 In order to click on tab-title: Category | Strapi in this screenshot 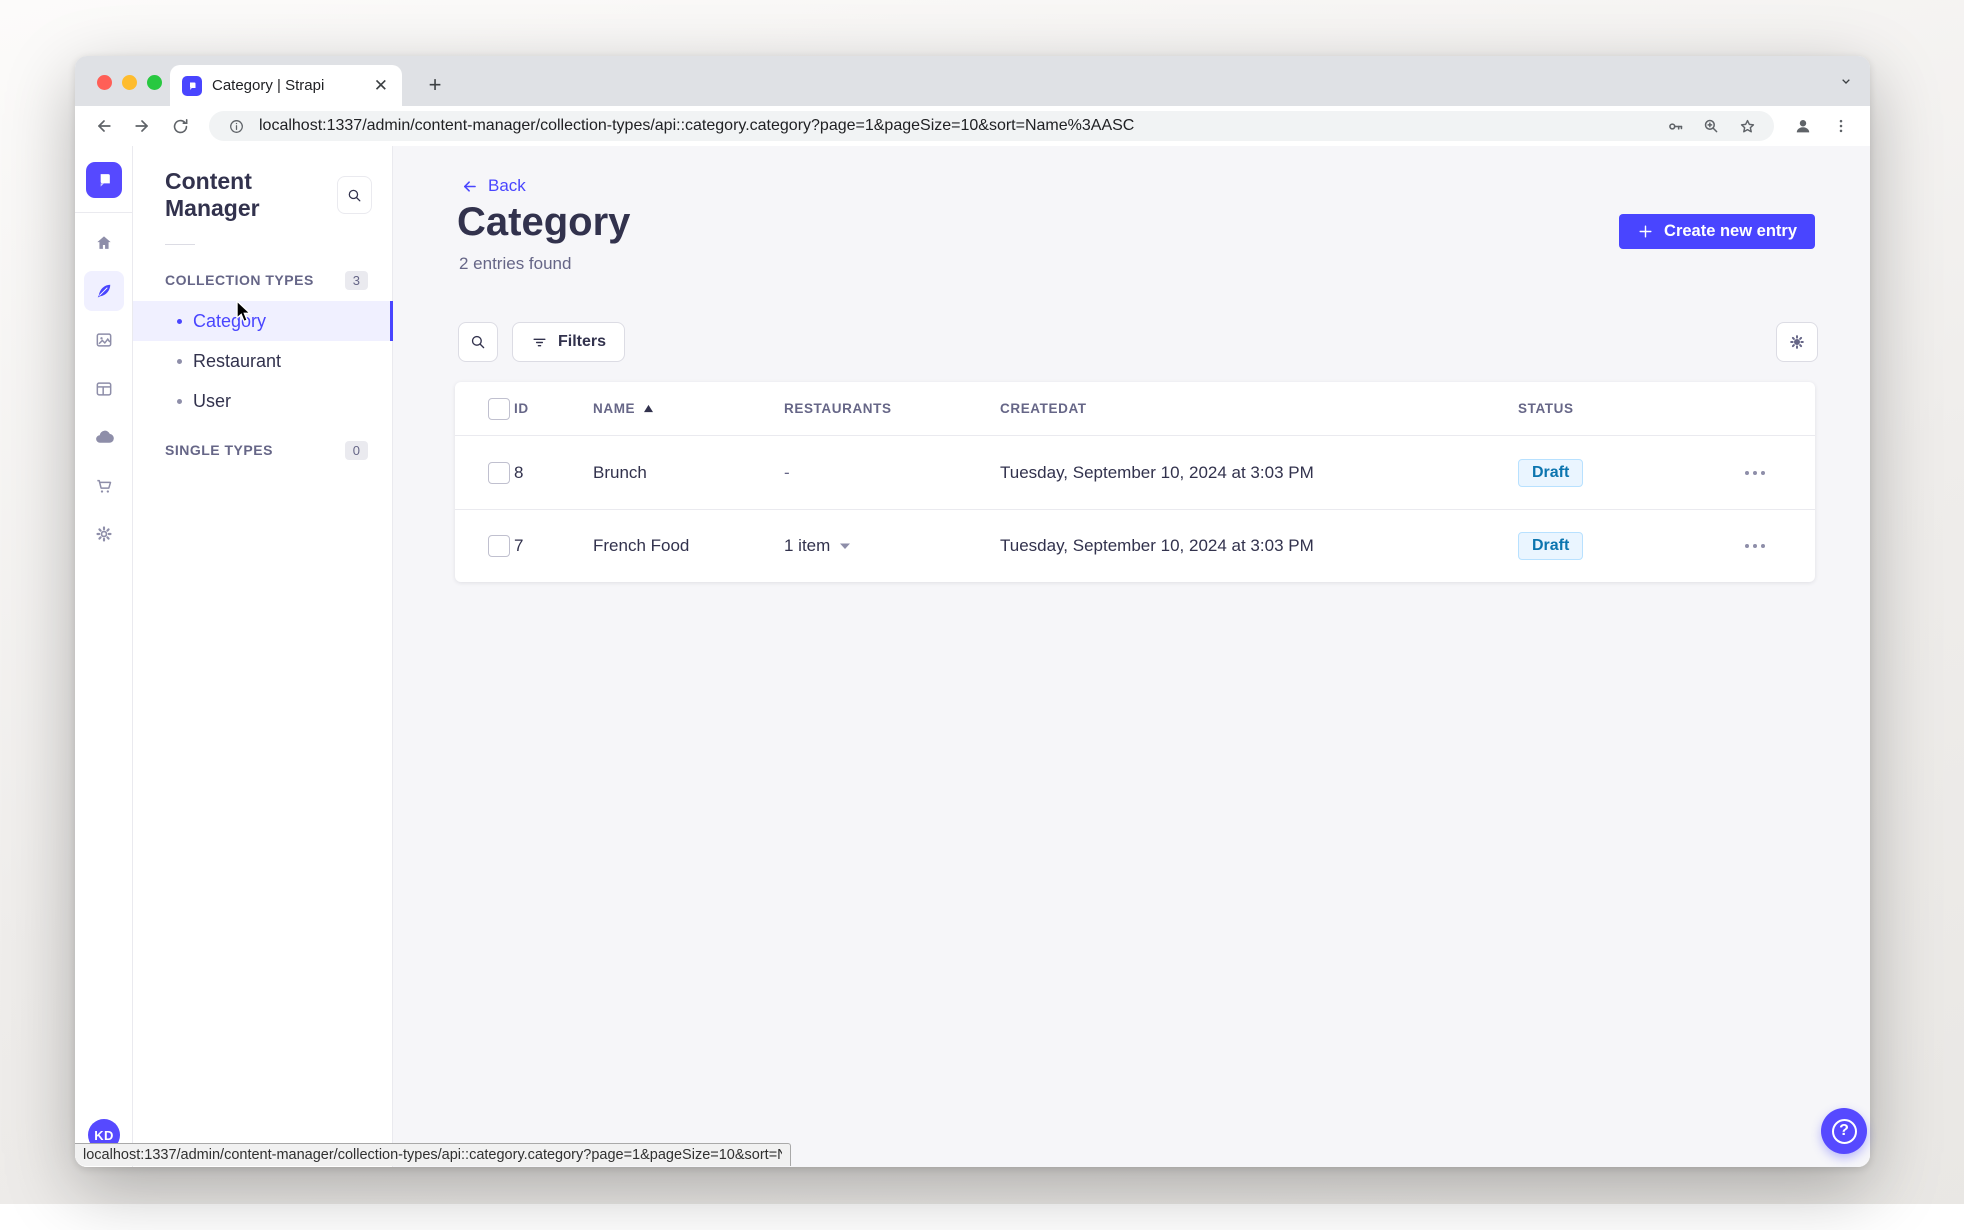, I will do `click(268, 85)`.